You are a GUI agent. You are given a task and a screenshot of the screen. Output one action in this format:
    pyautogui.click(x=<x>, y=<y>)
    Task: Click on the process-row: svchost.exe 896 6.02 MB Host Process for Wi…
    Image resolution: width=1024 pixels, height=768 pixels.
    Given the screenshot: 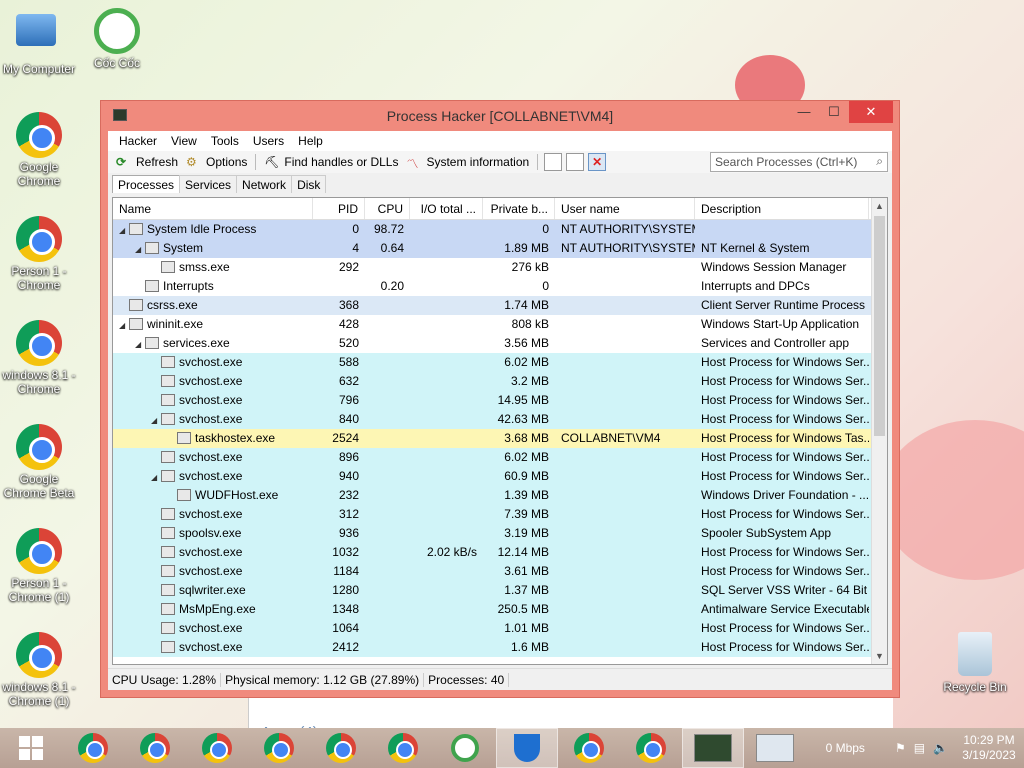 What is the action you would take?
    pyautogui.click(x=500, y=457)
    